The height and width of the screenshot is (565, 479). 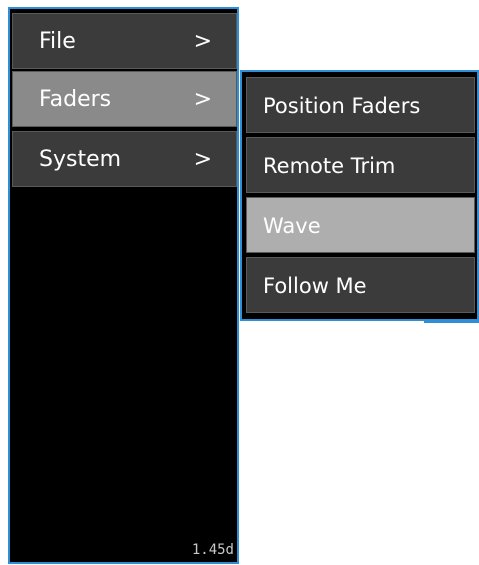 I want to click on menu-item-label: System, so click(x=80, y=159).